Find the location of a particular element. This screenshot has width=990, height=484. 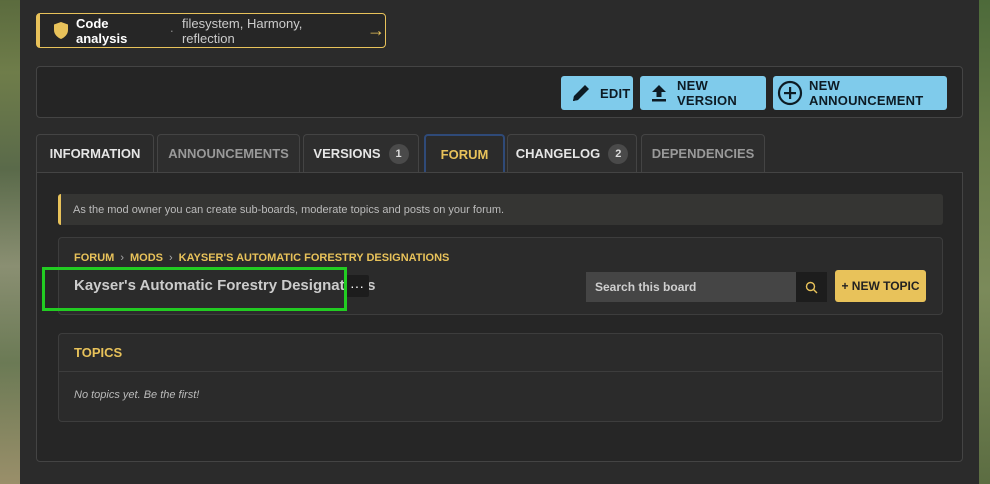

edit-button-label: EDIT is located at coordinates (615, 93).